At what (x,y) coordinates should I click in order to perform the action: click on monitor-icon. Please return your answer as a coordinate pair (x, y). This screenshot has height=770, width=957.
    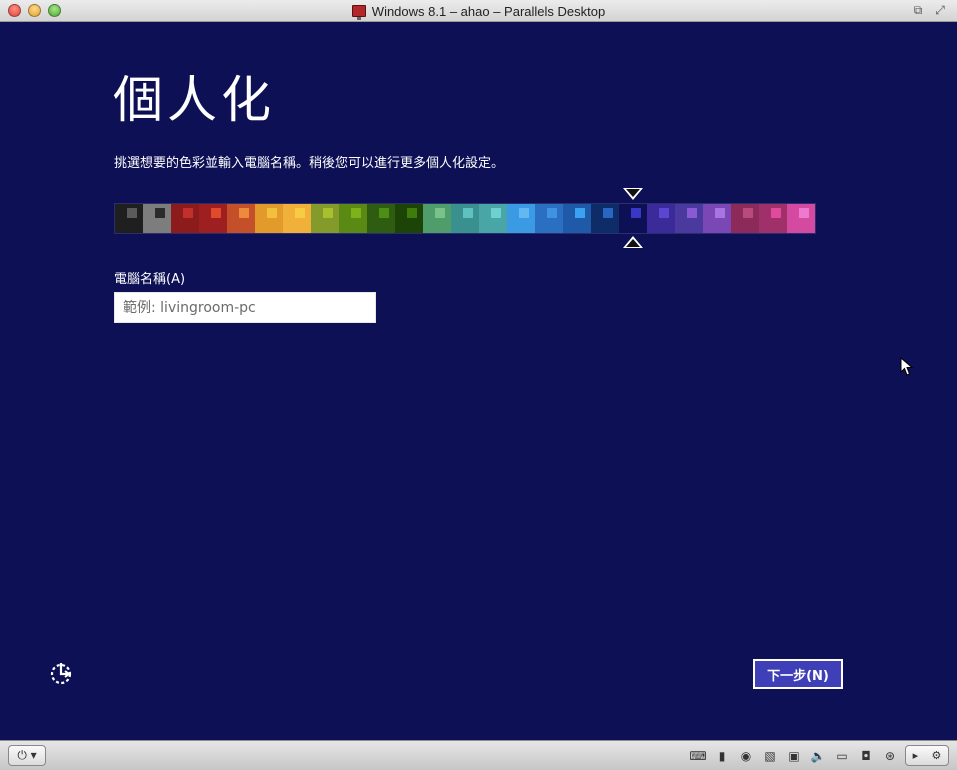
    Looking at the image, I should click on (358, 12).